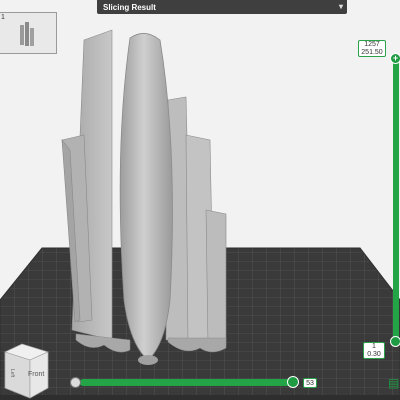 Image resolution: width=400 pixels, height=400 pixels. What do you see at coordinates (395, 341) in the screenshot?
I see `layer-slider-bottom-handle` at bounding box center [395, 341].